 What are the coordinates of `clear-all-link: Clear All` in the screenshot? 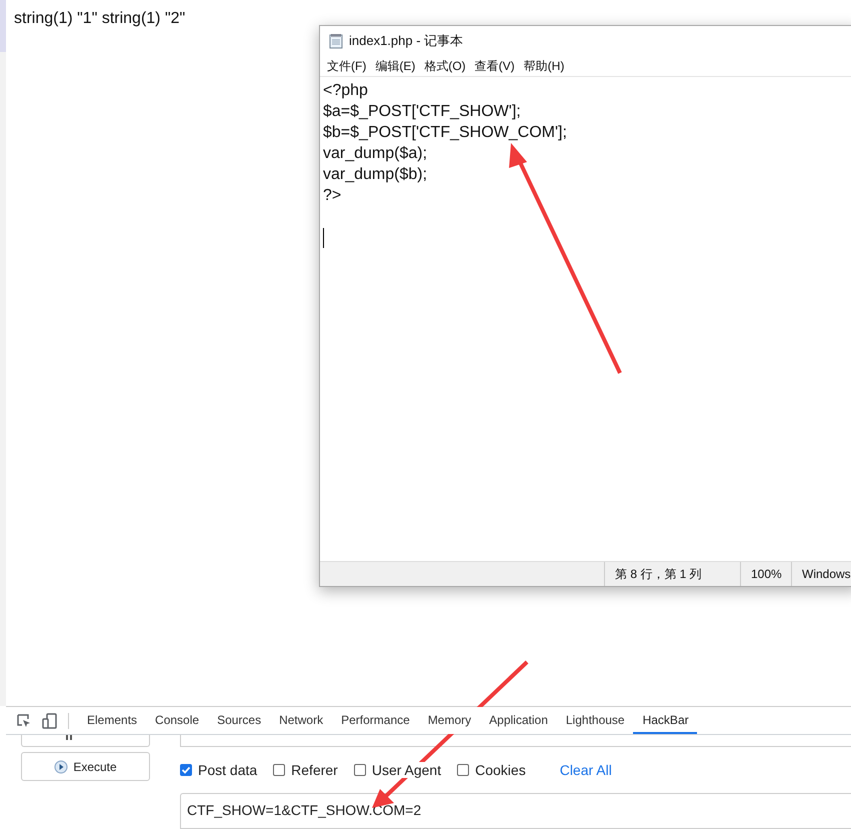 It's located at (586, 770).